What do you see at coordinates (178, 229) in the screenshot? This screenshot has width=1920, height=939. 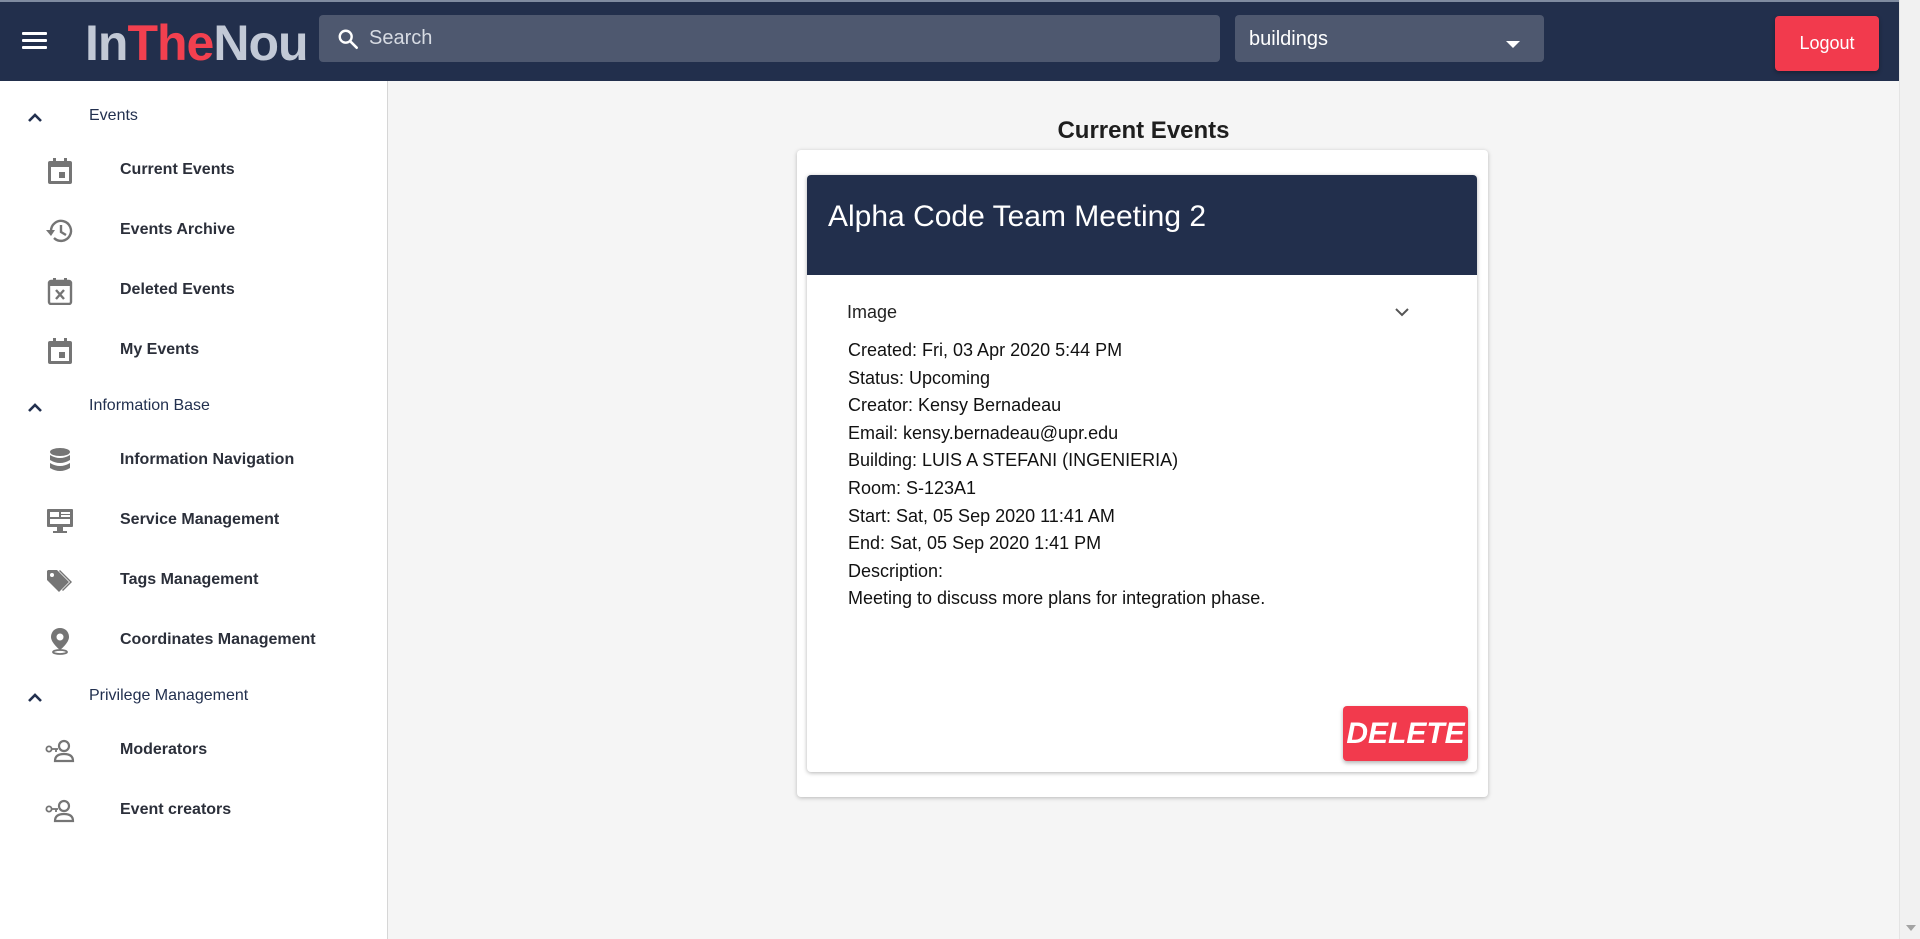 I see `sidebar-item-label: Events Archive` at bounding box center [178, 229].